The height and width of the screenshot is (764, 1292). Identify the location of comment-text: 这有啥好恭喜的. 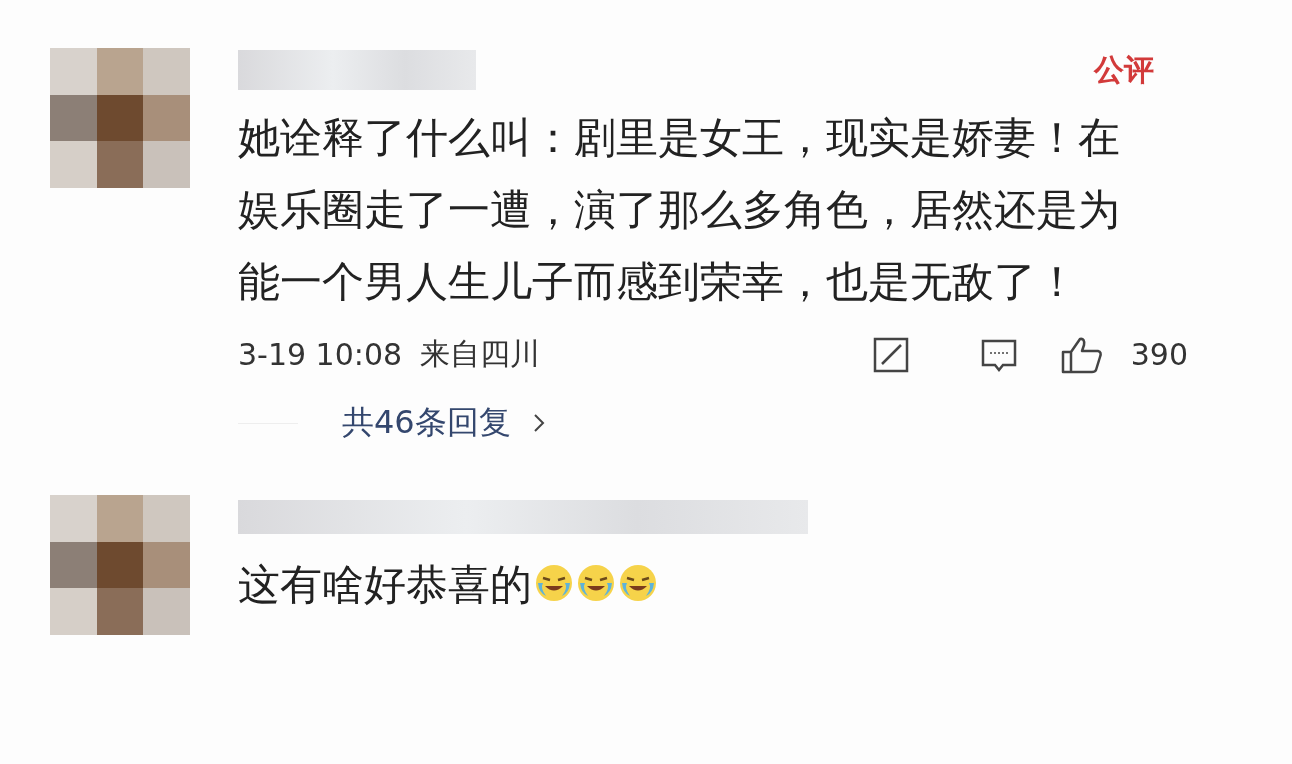
(385, 584).